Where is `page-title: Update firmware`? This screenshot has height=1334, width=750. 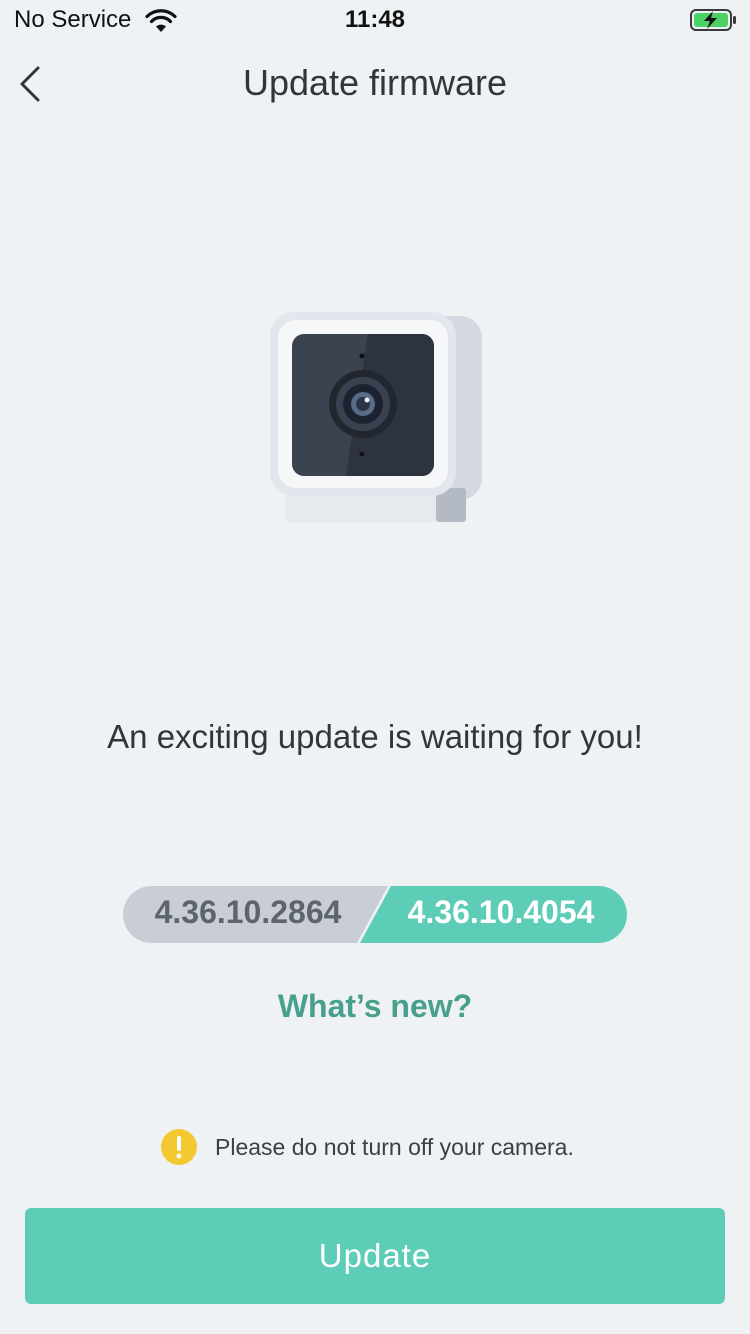 page-title: Update firmware is located at coordinates (375, 82).